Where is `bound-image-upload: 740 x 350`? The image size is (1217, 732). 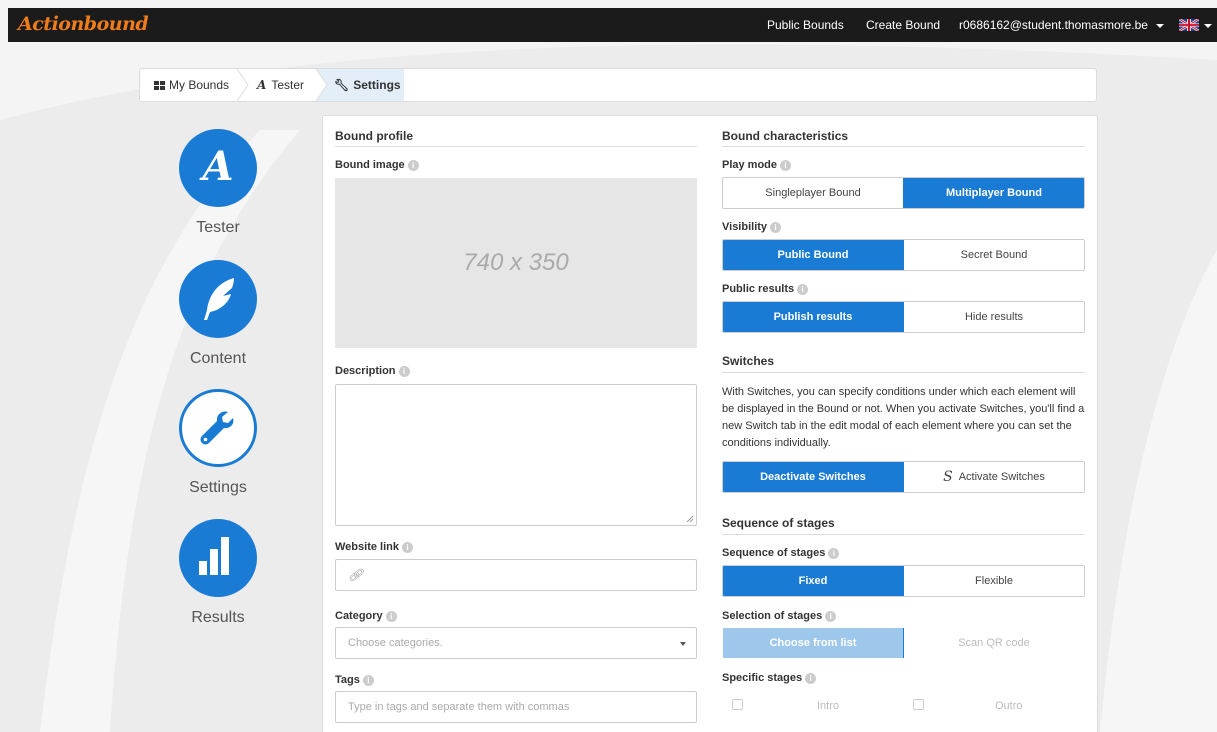
bound-image-upload: 740 x 350 is located at coordinates (516, 263).